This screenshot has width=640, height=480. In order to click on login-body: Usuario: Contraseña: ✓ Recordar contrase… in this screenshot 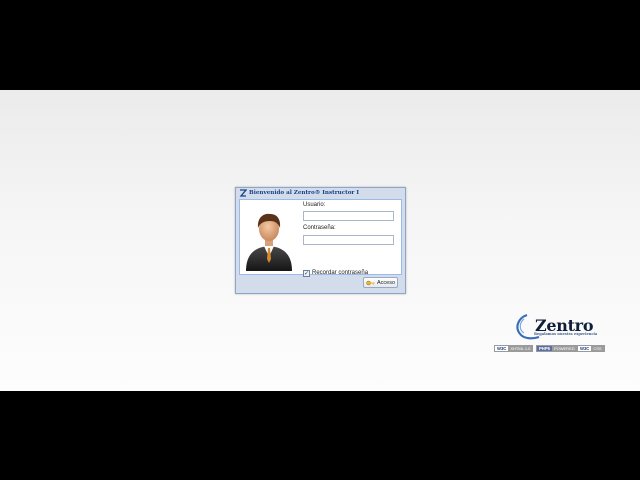, I will do `click(320, 238)`.